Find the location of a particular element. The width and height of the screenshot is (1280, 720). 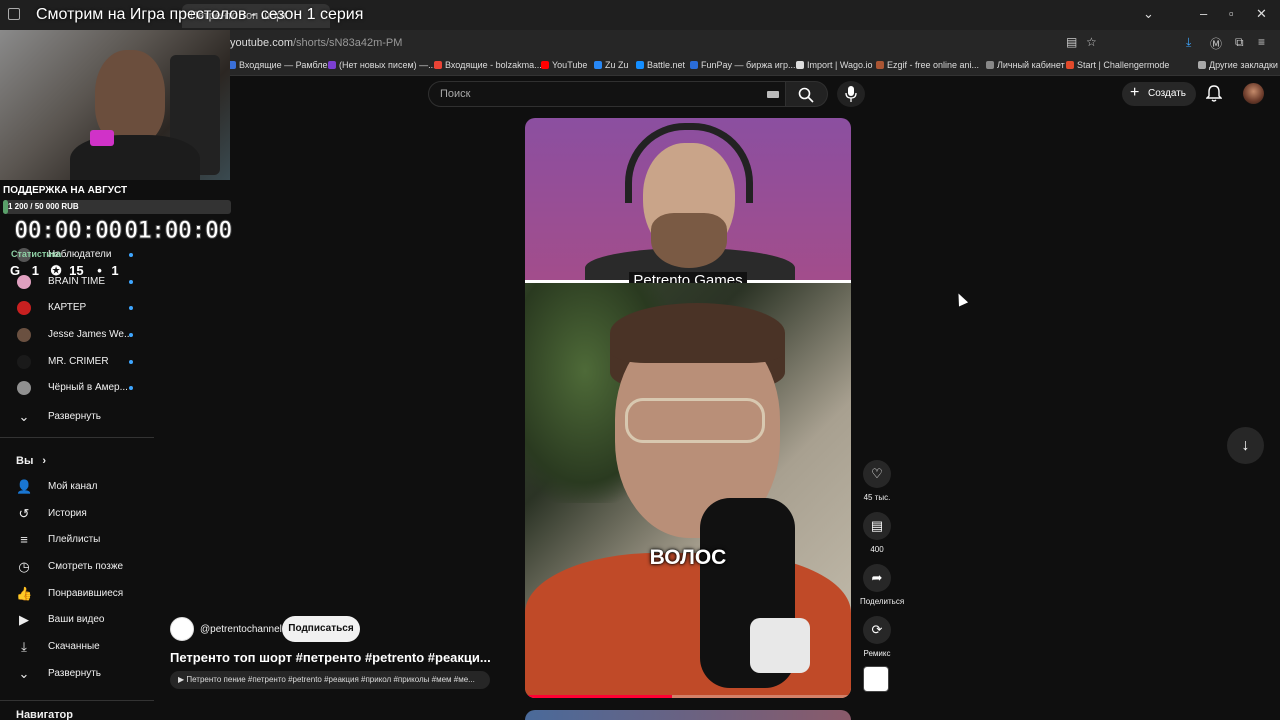

sidebar-item-label: Развернуть is located at coordinates (75, 416).